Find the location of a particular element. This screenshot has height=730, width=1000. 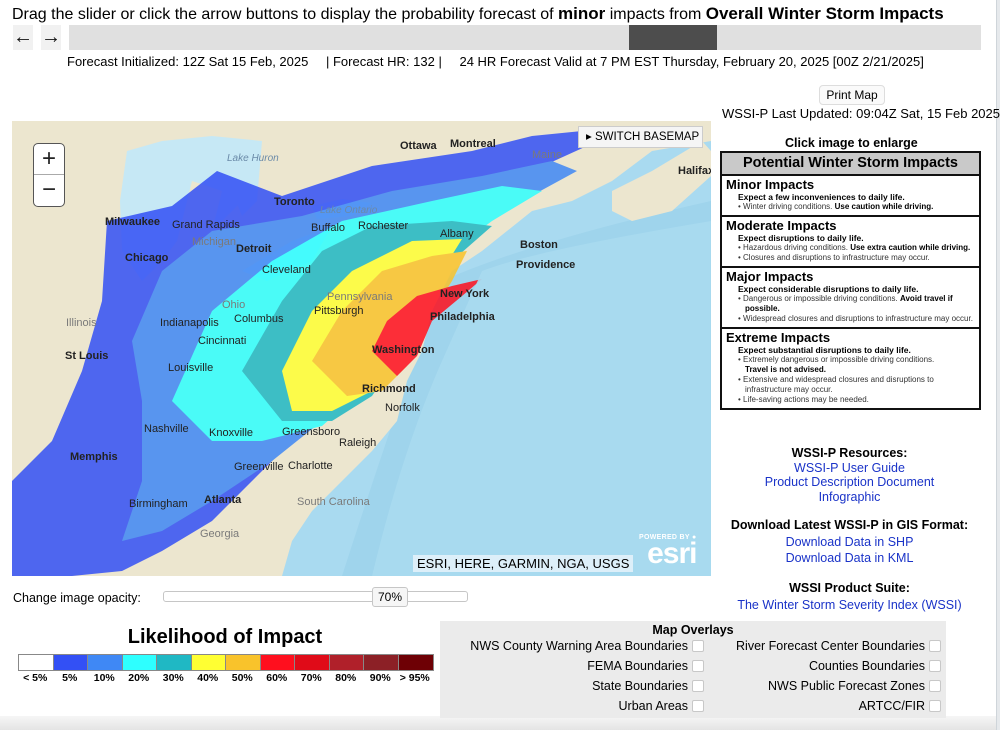

legend-label: 50% is located at coordinates (242, 678).